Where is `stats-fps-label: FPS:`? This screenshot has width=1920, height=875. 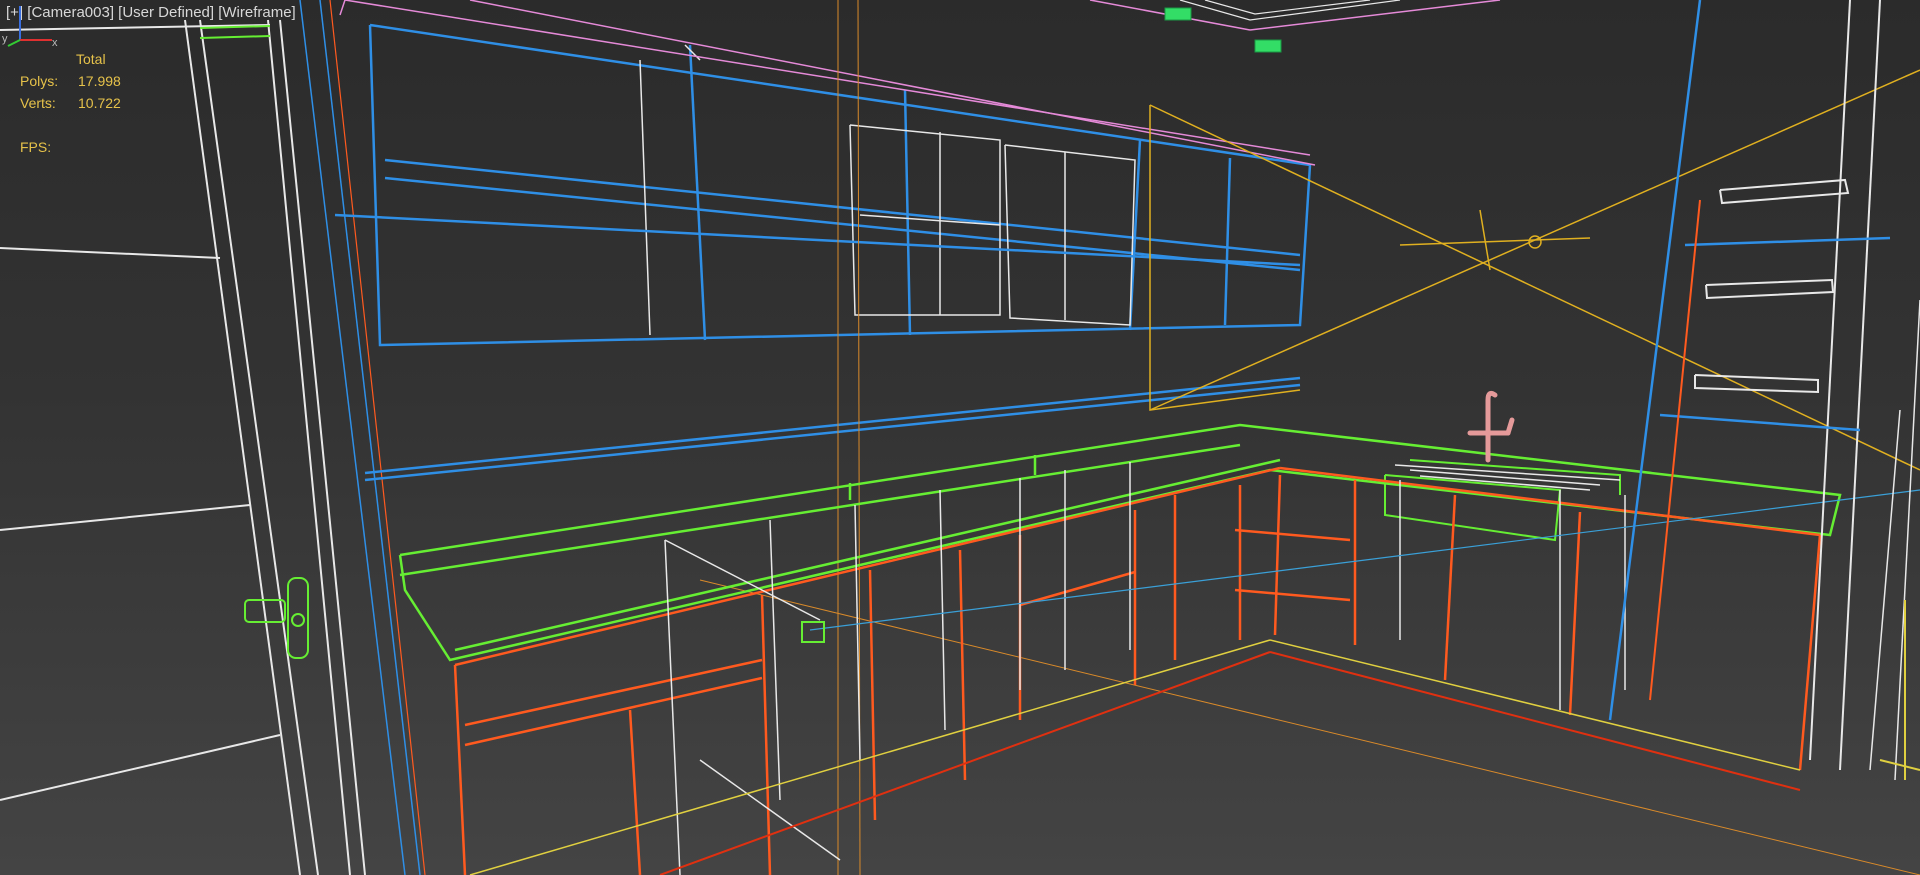
stats-fps-label: FPS: is located at coordinates (36, 147).